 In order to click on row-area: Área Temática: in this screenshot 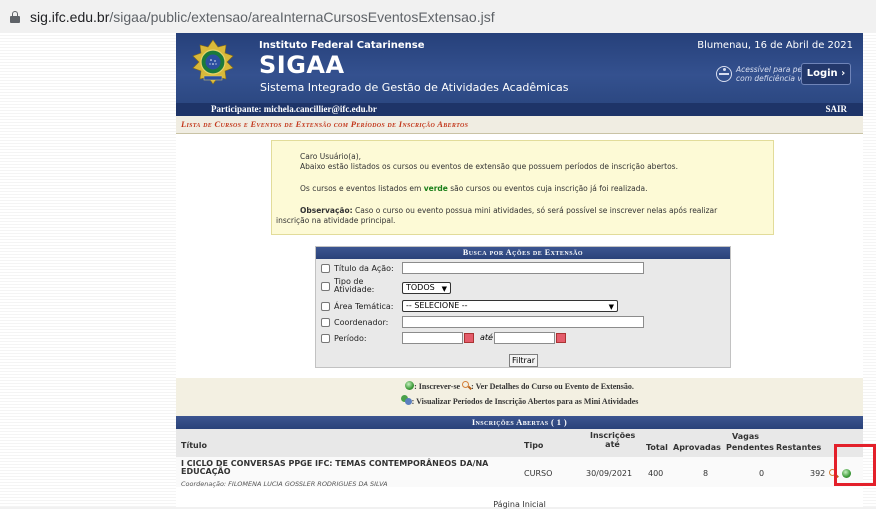, I will do `click(357, 306)`.